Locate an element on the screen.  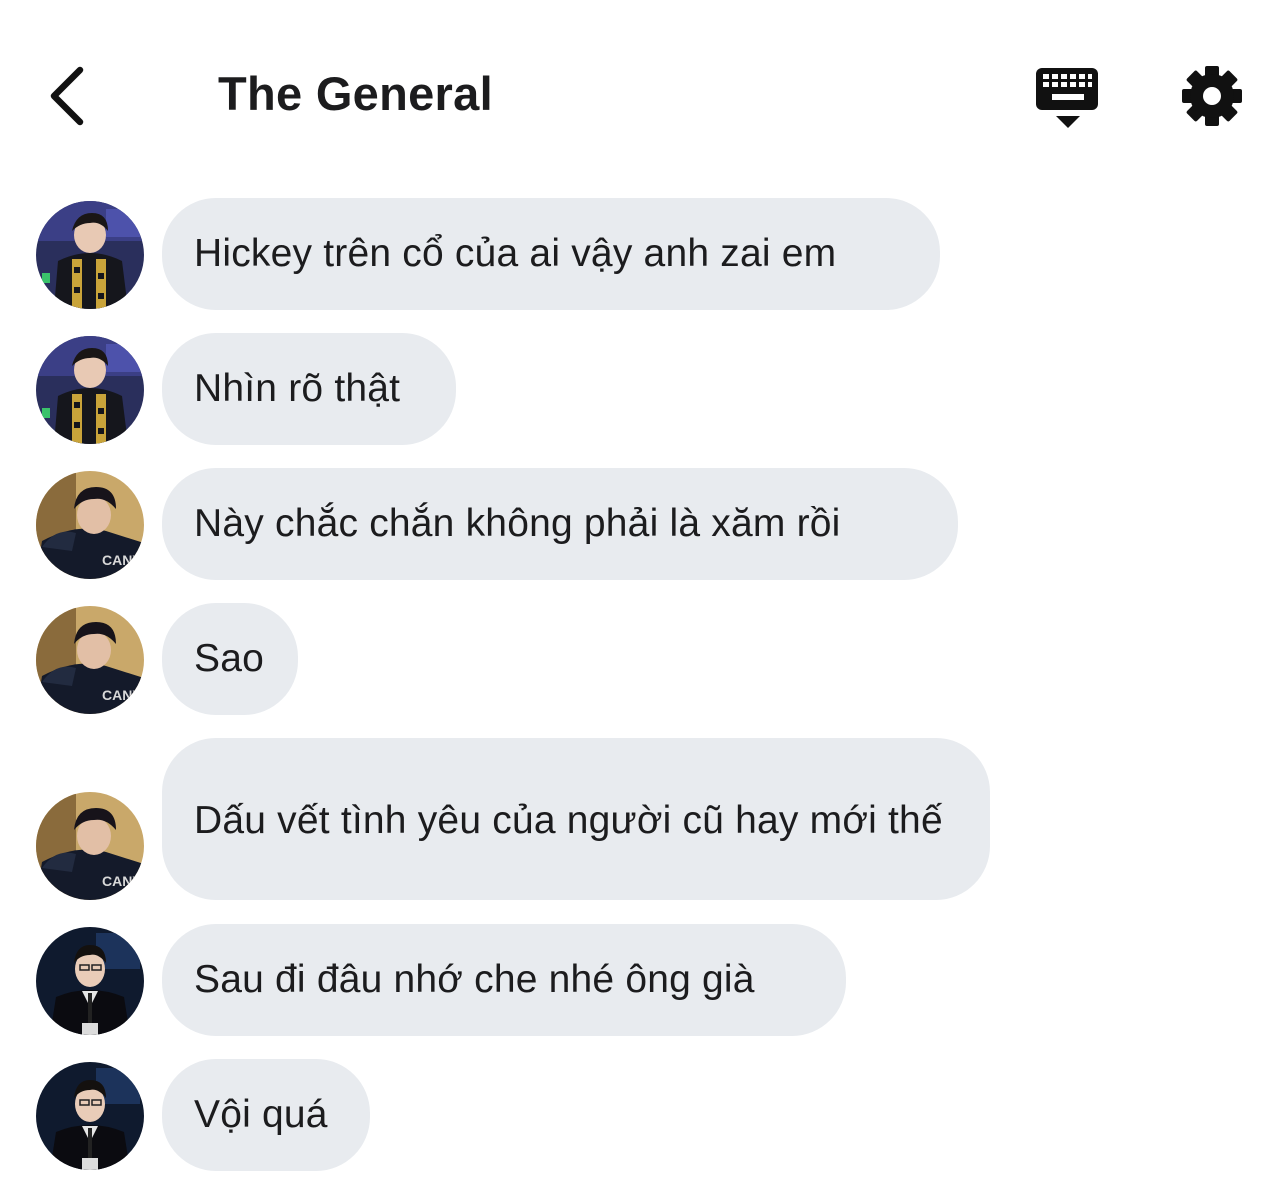
back-button is located at coordinates (66, 96).